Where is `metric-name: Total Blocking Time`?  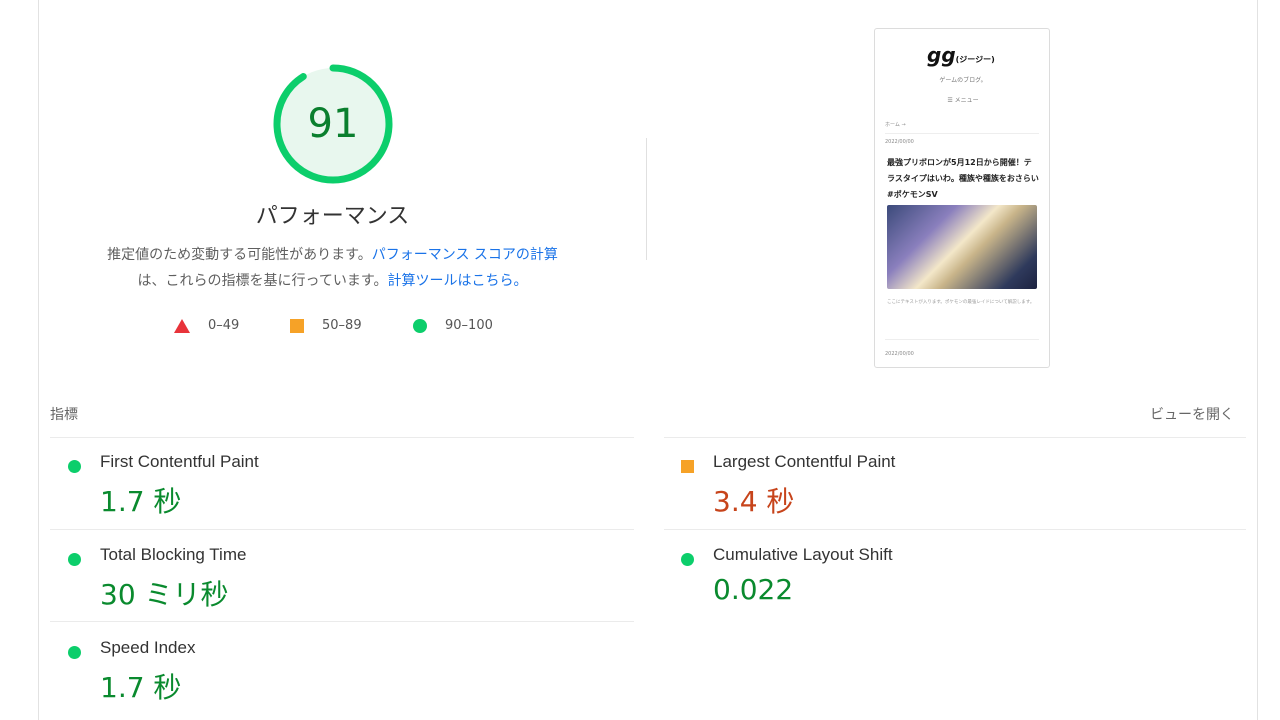 metric-name: Total Blocking Time is located at coordinates (173, 554).